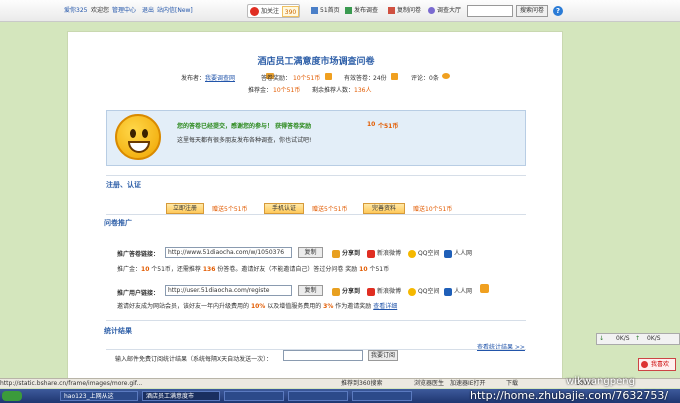 The width and height of the screenshot is (680, 403). I want to click on subscribe-button: 我要订阅, so click(383, 355).